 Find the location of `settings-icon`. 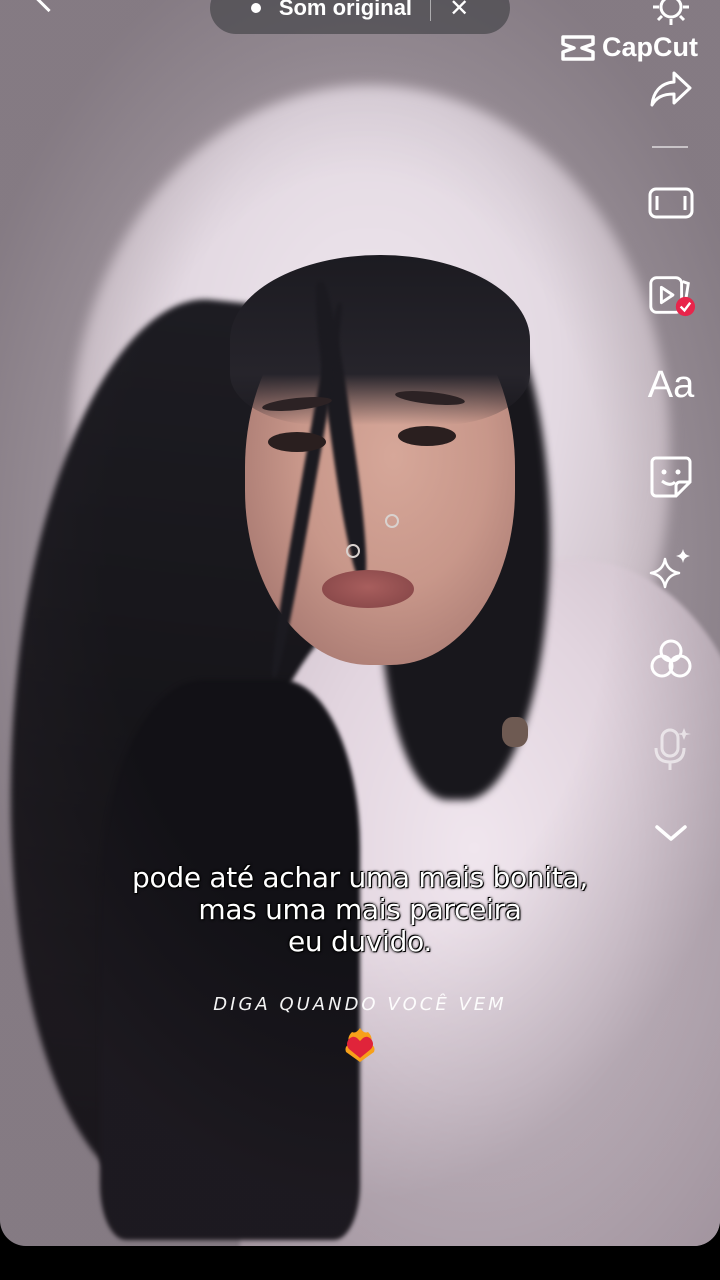

settings-icon is located at coordinates (671, 16).